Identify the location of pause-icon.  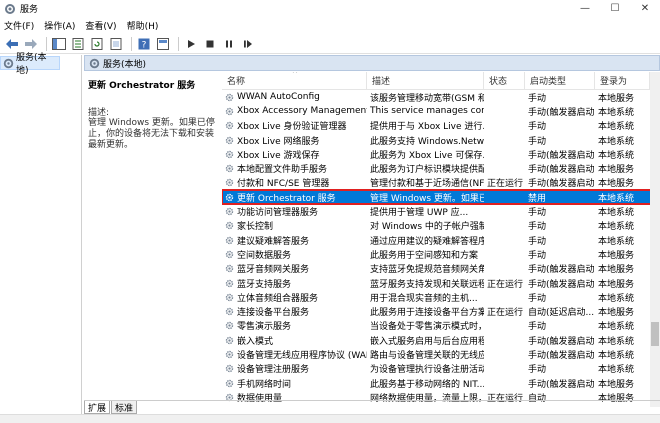
(229, 43).